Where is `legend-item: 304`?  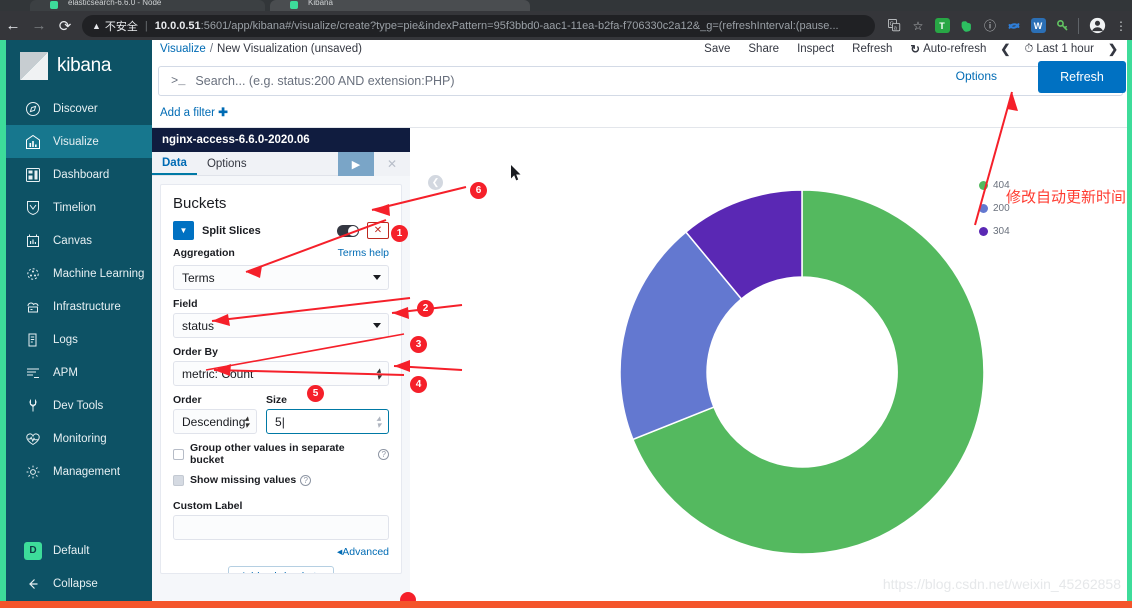 legend-item: 304 is located at coordinates (1009, 231).